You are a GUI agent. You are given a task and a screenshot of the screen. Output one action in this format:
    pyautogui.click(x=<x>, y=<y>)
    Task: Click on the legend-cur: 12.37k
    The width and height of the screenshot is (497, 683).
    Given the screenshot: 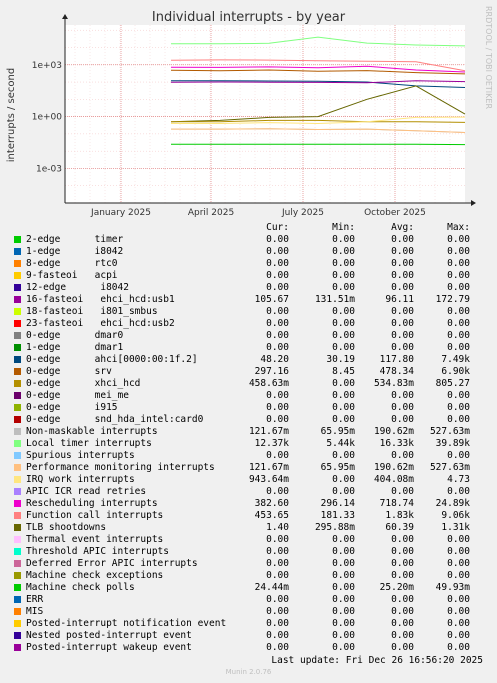 What is the action you would take?
    pyautogui.click(x=271, y=443)
    